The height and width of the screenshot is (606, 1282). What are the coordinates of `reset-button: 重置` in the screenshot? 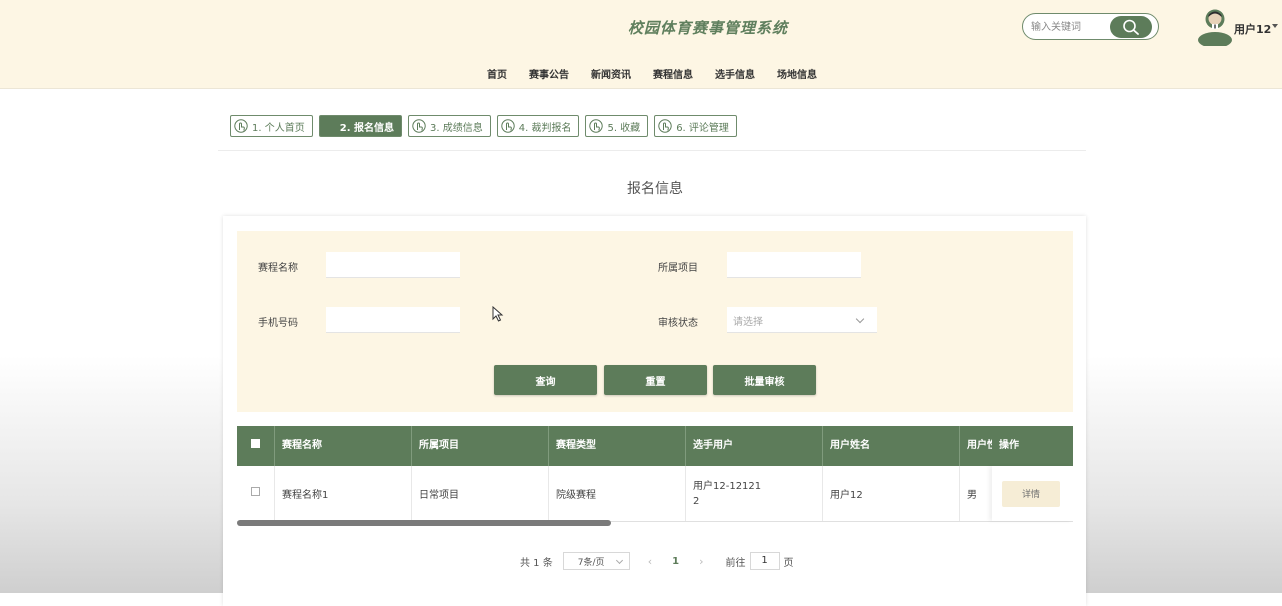 It's located at (655, 380).